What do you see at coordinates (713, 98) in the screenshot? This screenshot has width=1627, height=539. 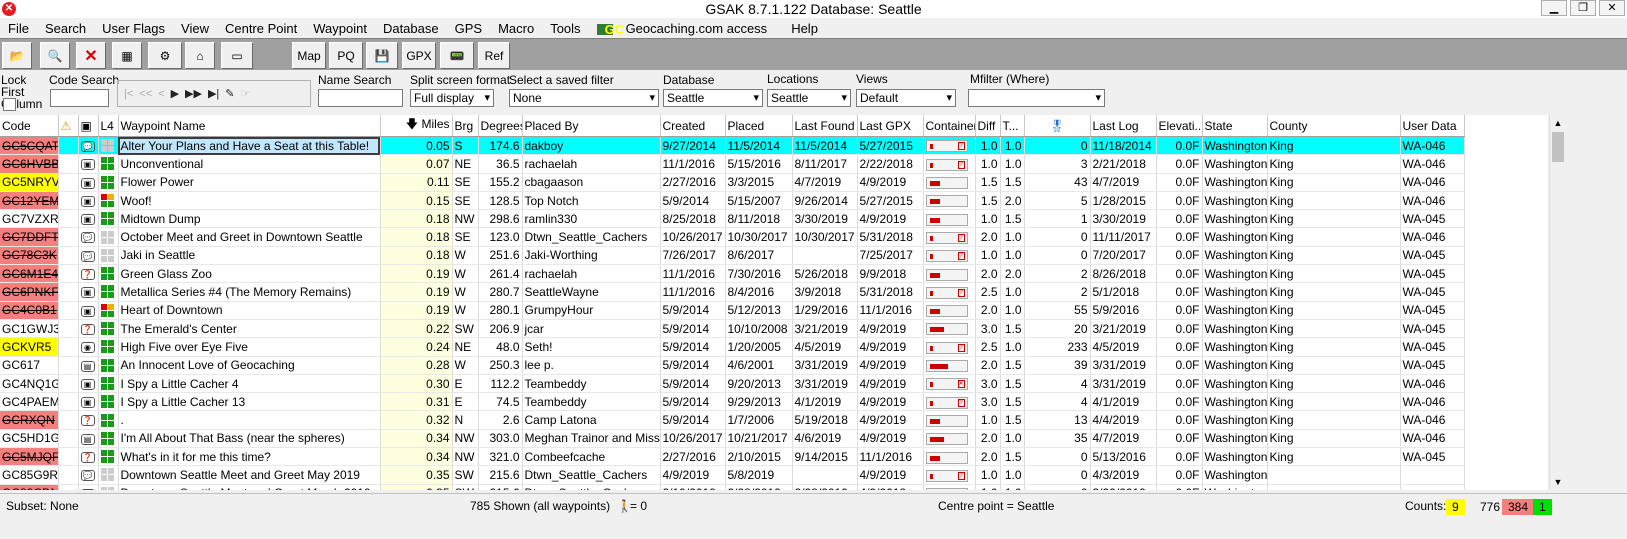 I see `database-select: Seattle` at bounding box center [713, 98].